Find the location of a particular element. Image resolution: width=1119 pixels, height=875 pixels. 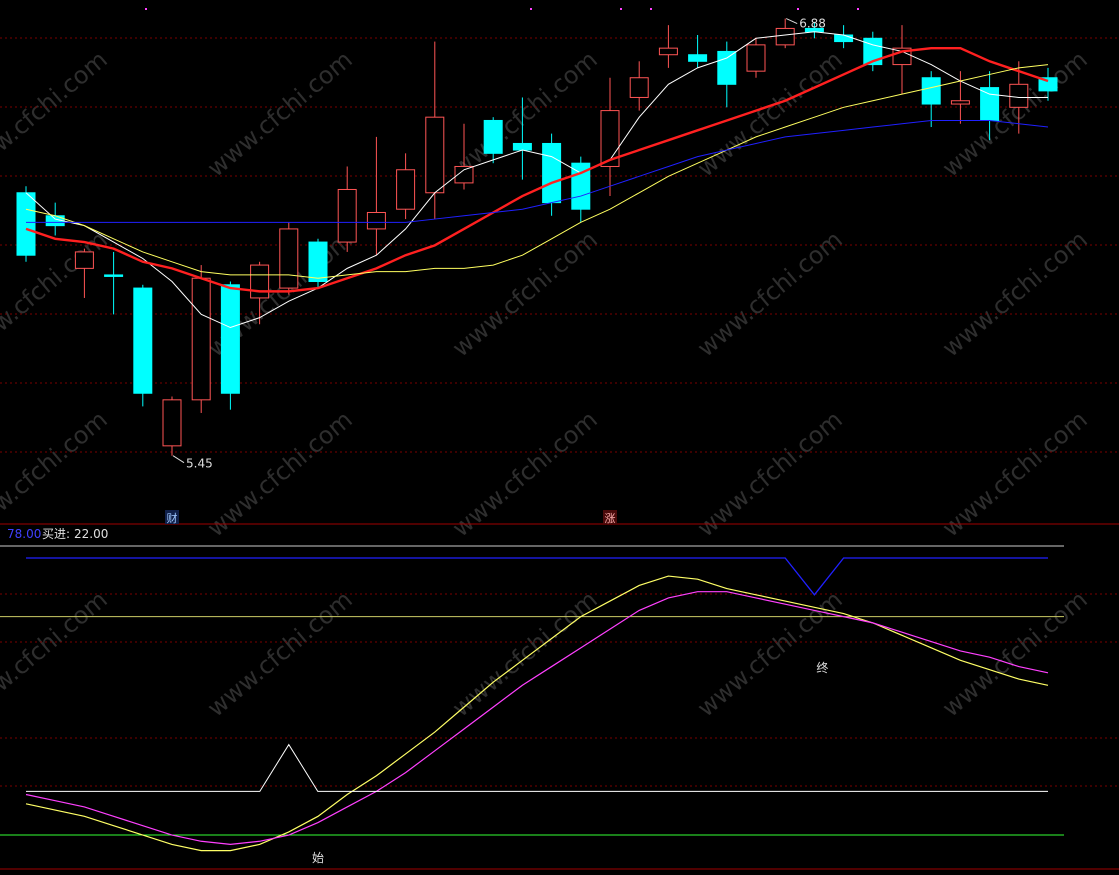

start-marker: 始 is located at coordinates (318, 858).